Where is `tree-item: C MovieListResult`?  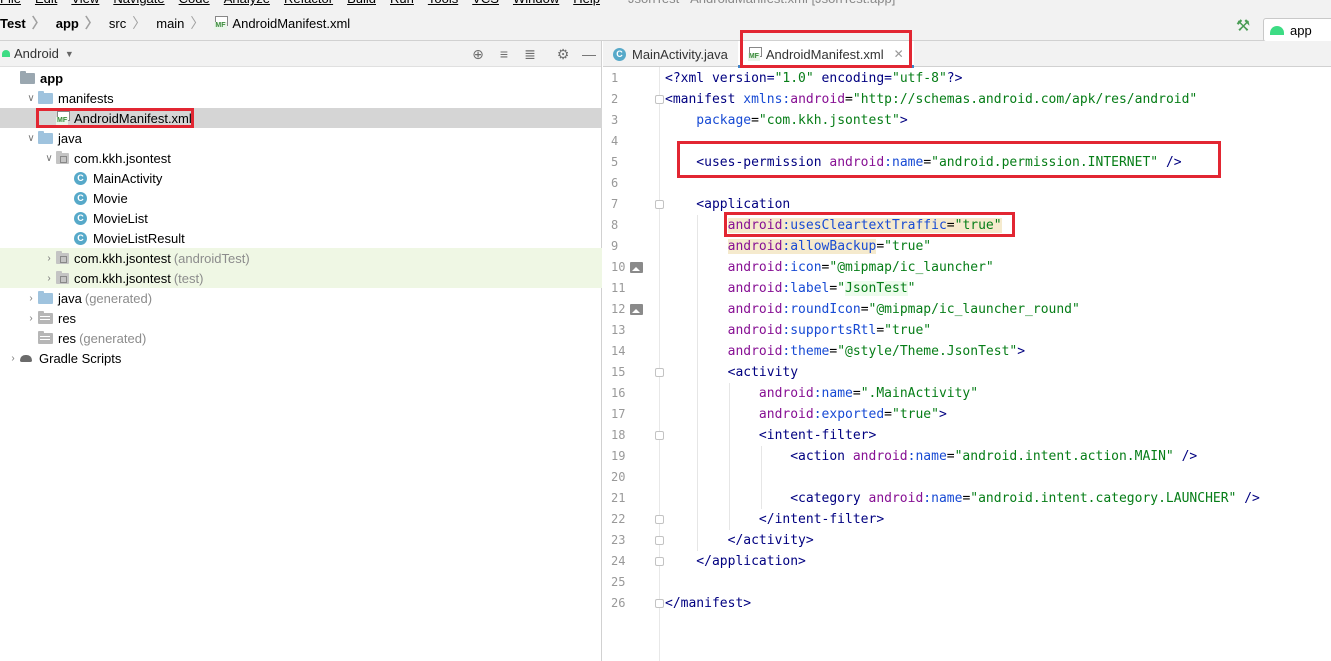
tree-item: C MovieListResult is located at coordinates (301, 238).